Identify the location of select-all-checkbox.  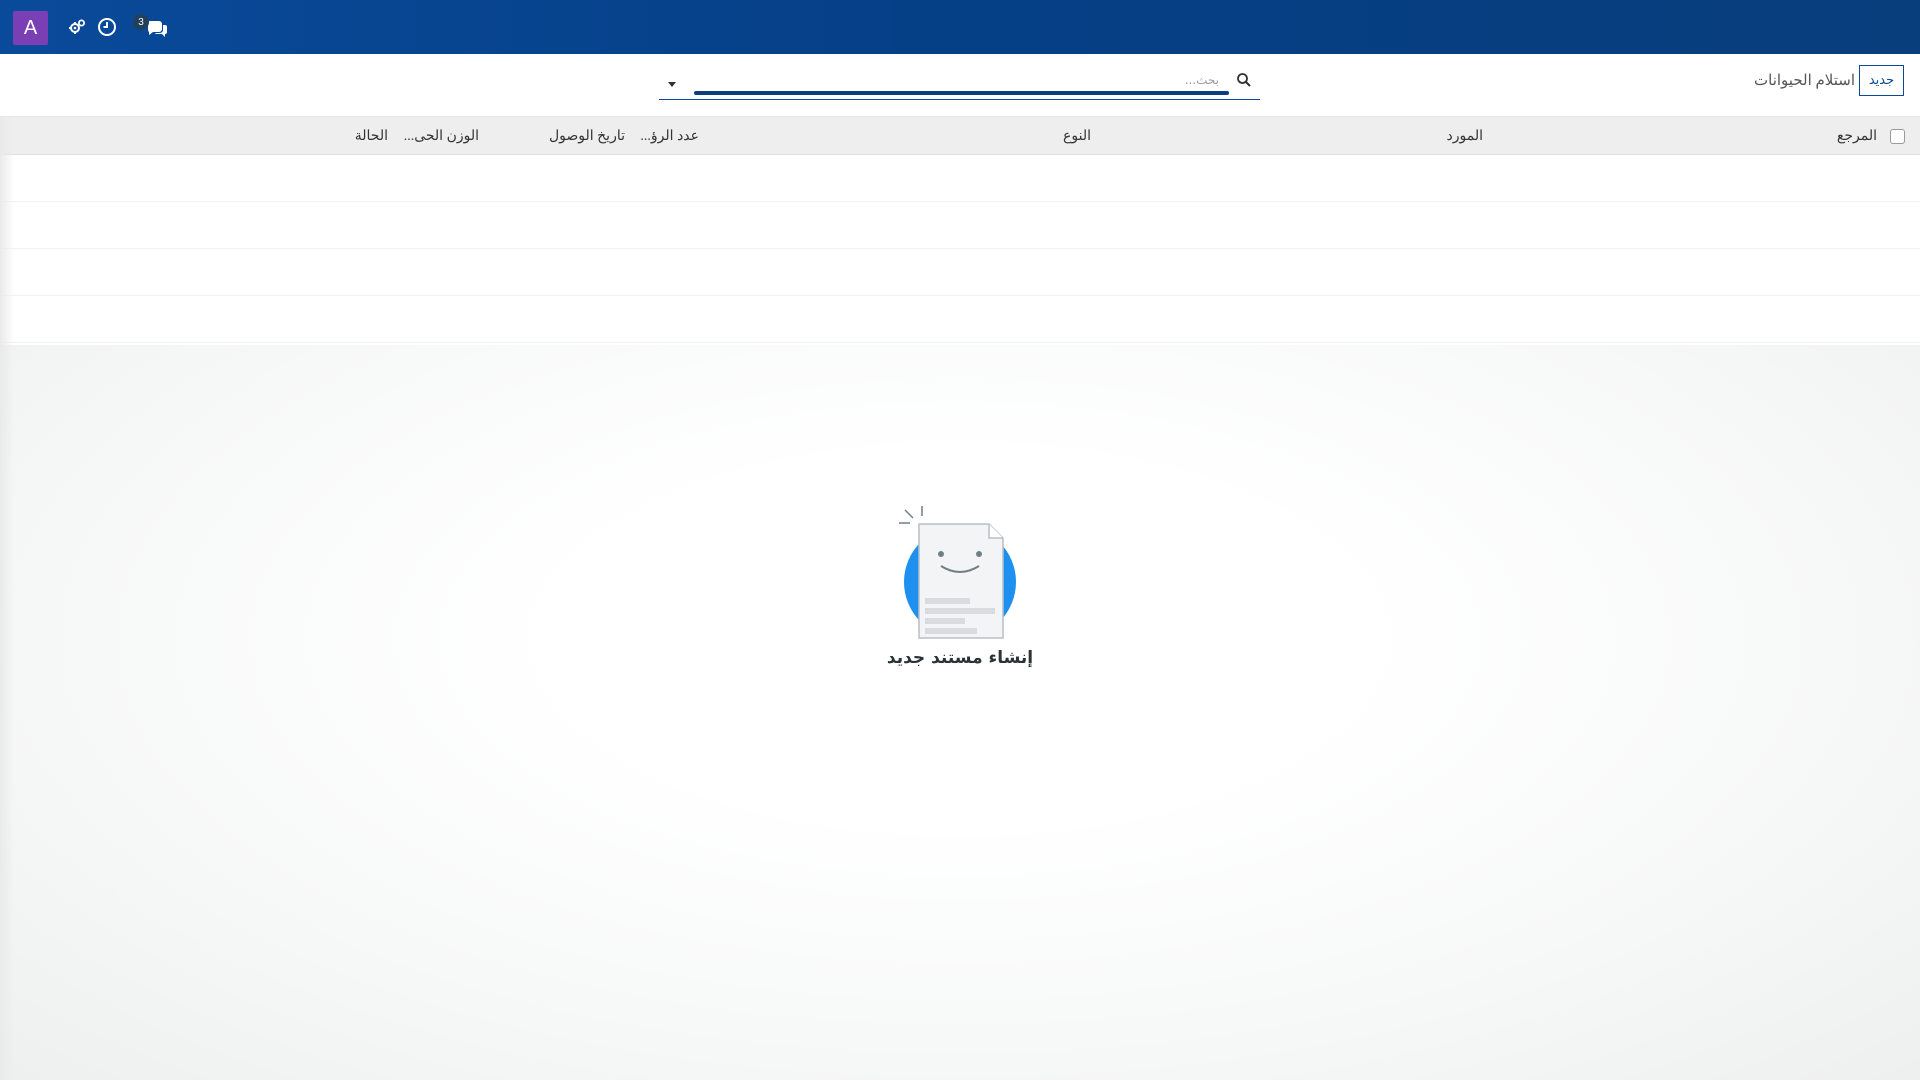
(1897, 136).